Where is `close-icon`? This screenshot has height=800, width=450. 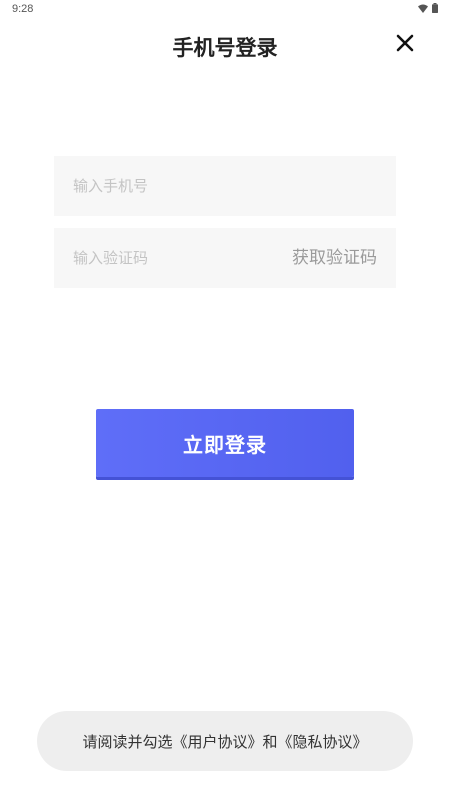
close-icon is located at coordinates (405, 45).